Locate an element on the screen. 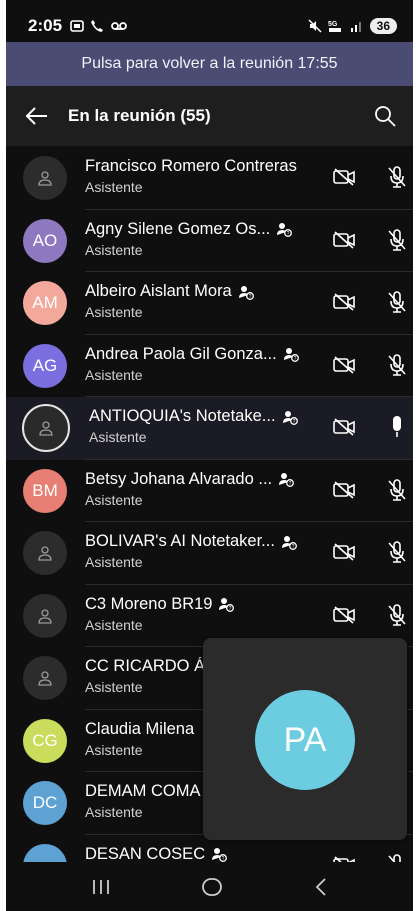 The height and width of the screenshot is (911, 420). search-icon is located at coordinates (385, 116).